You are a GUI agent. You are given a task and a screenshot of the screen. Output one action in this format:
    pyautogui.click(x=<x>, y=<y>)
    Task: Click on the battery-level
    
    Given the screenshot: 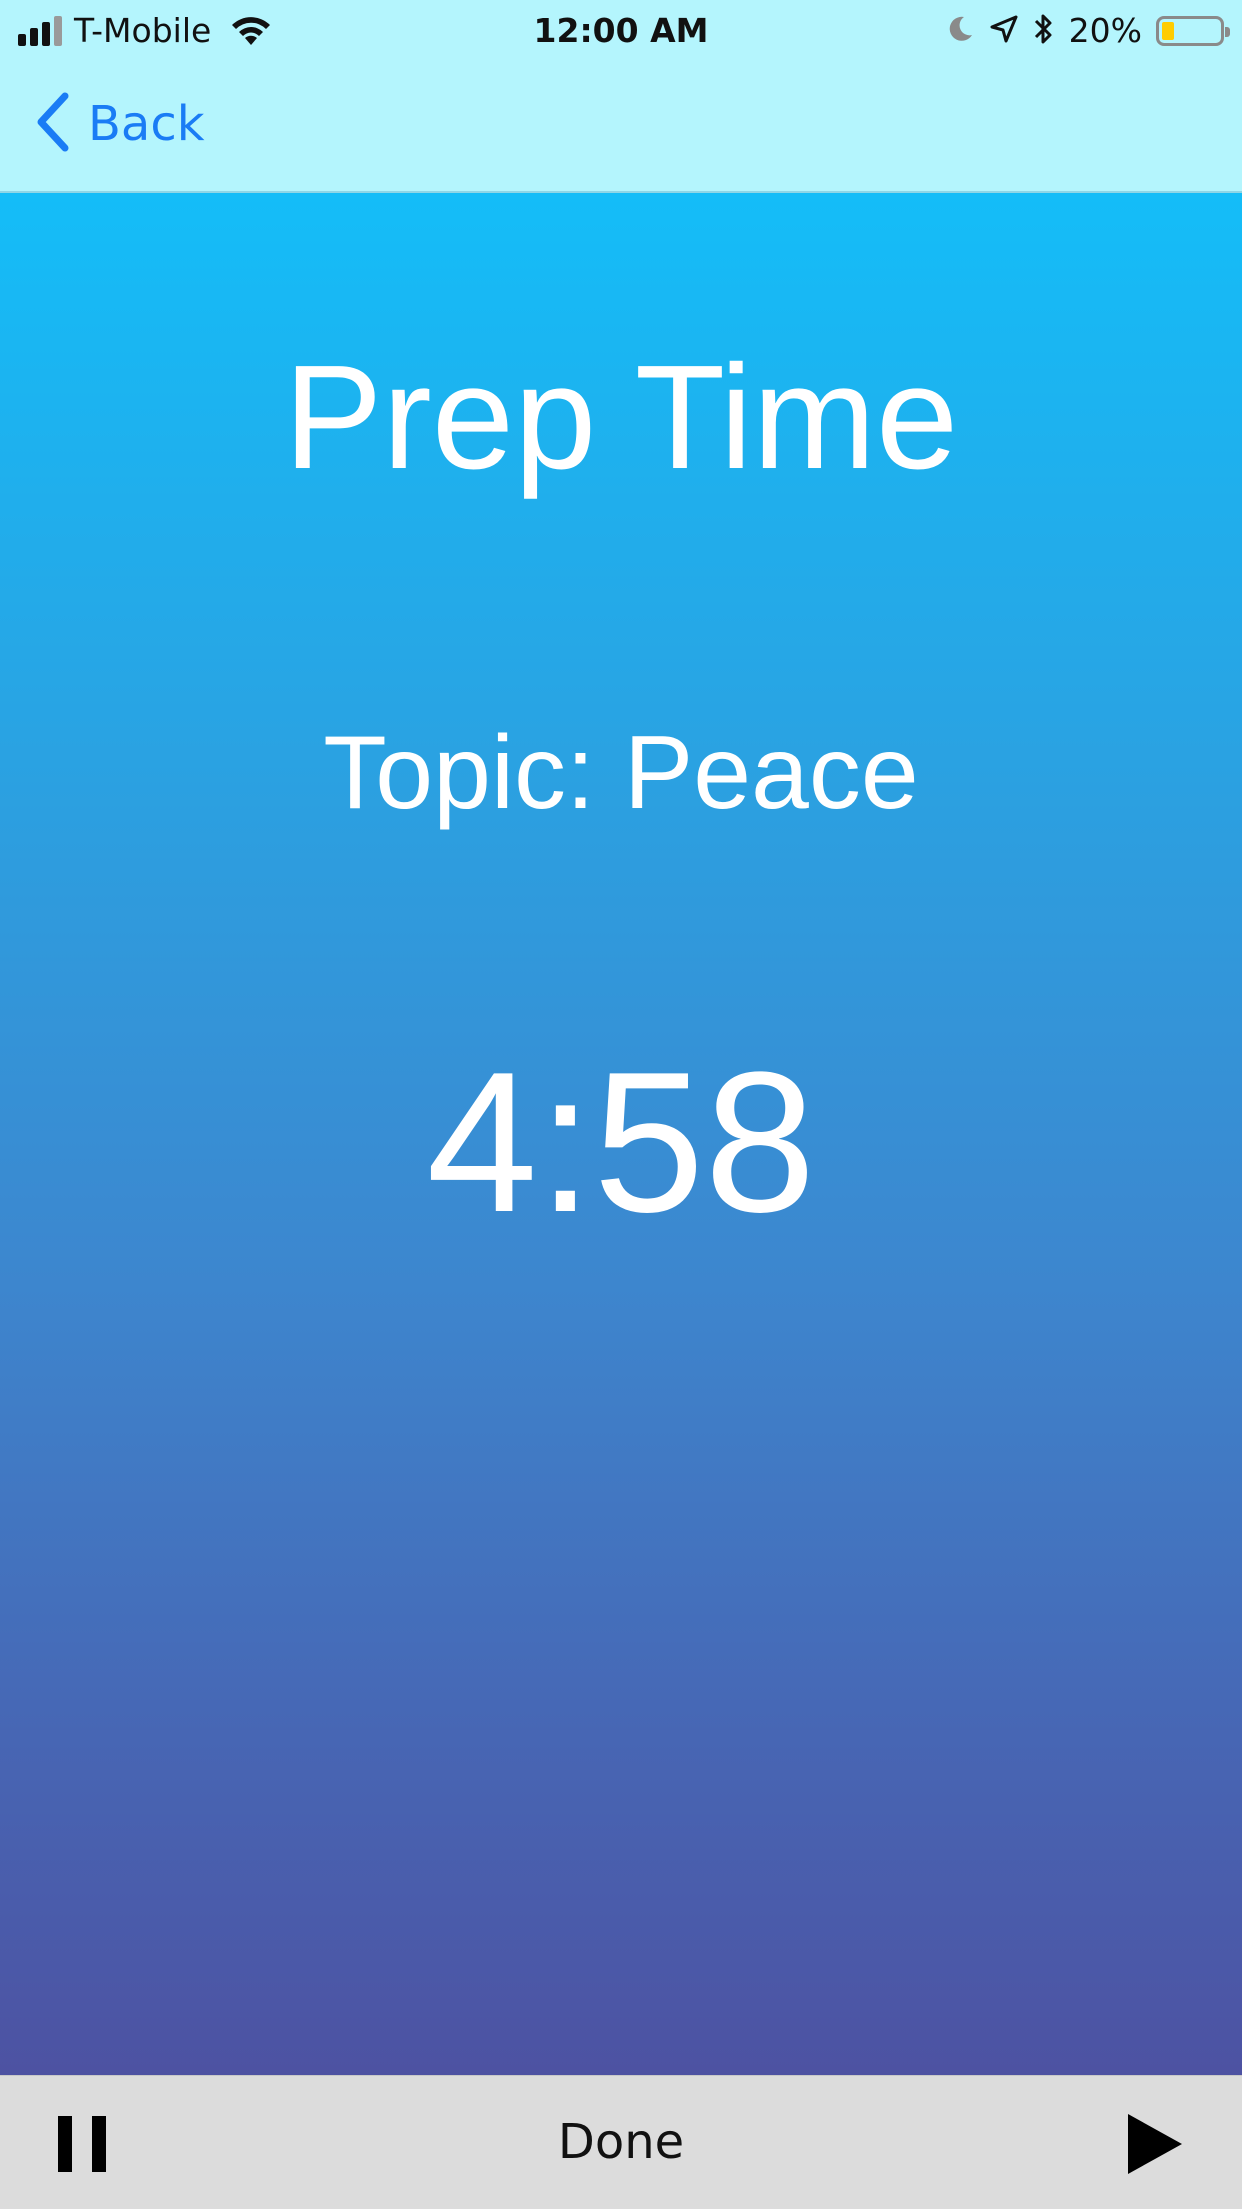 What is the action you would take?
    pyautogui.click(x=1168, y=31)
    